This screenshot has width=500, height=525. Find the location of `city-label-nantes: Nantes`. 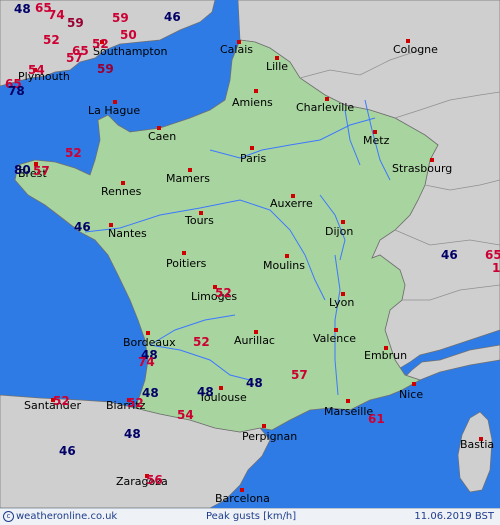

city-label-nantes: Nantes is located at coordinates (127, 233).